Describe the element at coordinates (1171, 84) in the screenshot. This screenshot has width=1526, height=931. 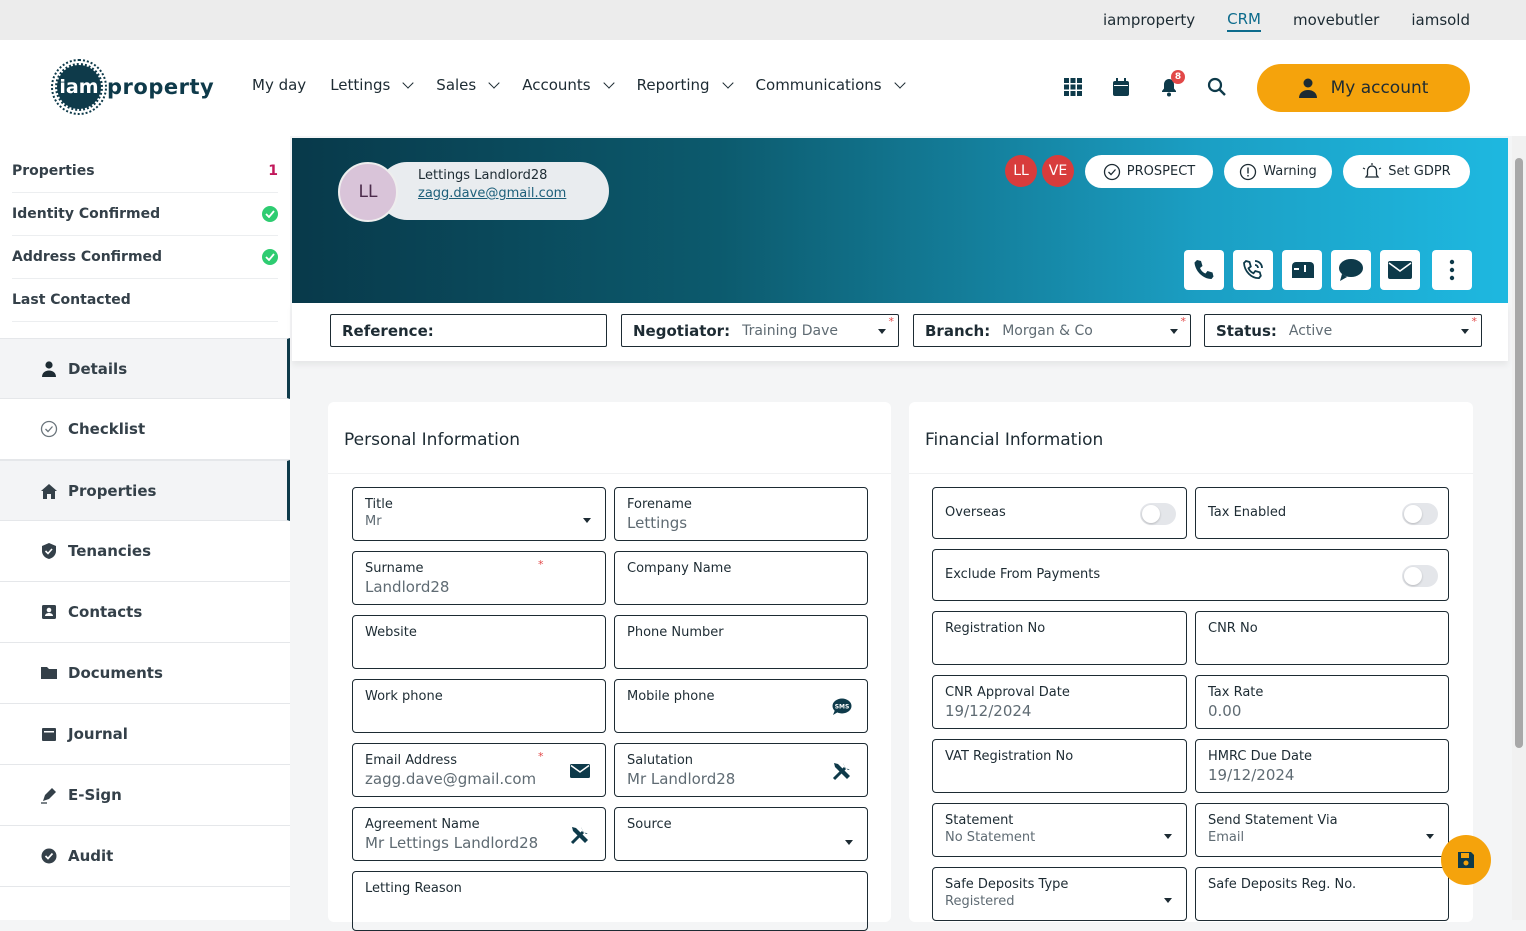
I see `bell-icon: 8` at that location.